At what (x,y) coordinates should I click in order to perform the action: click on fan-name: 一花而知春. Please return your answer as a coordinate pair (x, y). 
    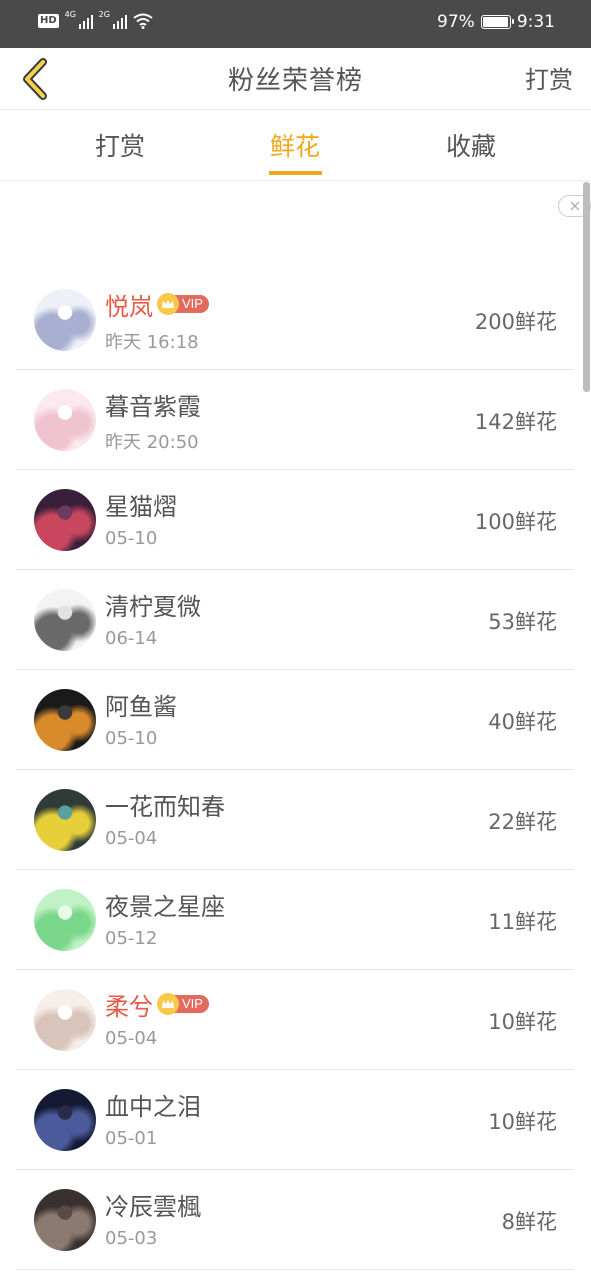
    Looking at the image, I should click on (165, 806).